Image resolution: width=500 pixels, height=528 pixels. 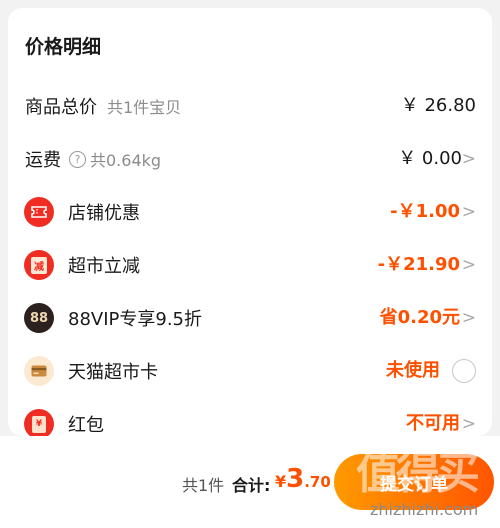 What do you see at coordinates (251, 485) in the screenshot?
I see `total-label: 合计:` at bounding box center [251, 485].